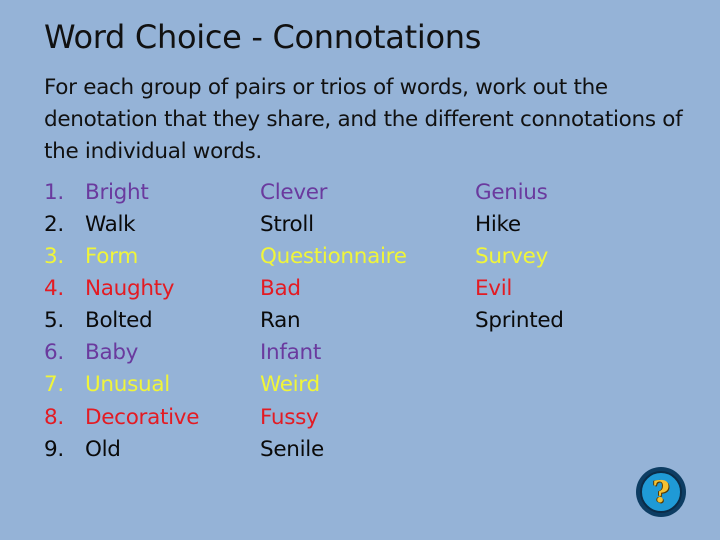  What do you see at coordinates (360, 356) in the screenshot?
I see `word-group-row: 6. Baby Infant` at bounding box center [360, 356].